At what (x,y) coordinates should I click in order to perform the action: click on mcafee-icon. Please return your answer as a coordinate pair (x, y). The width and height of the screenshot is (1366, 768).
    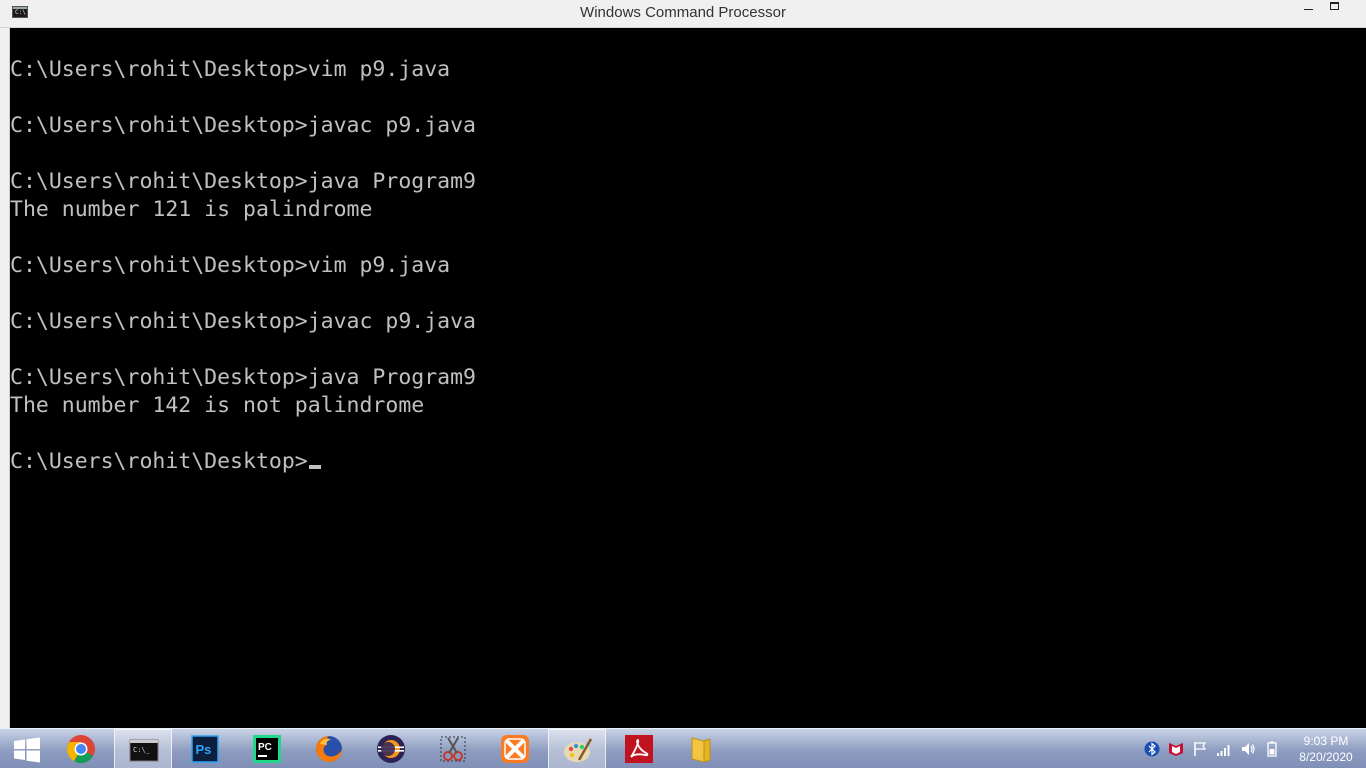
    Looking at the image, I should click on (1176, 749).